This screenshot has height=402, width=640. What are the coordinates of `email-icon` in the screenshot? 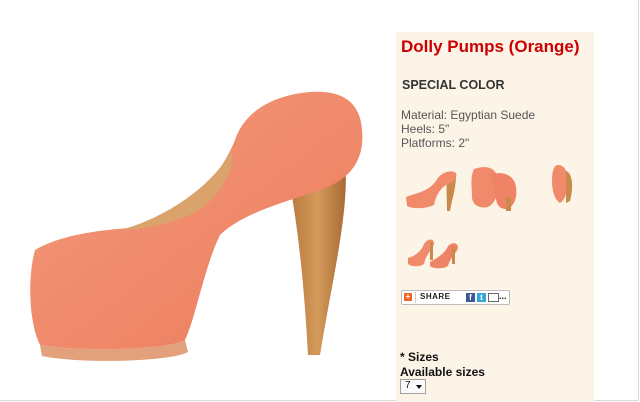 It's located at (493, 297).